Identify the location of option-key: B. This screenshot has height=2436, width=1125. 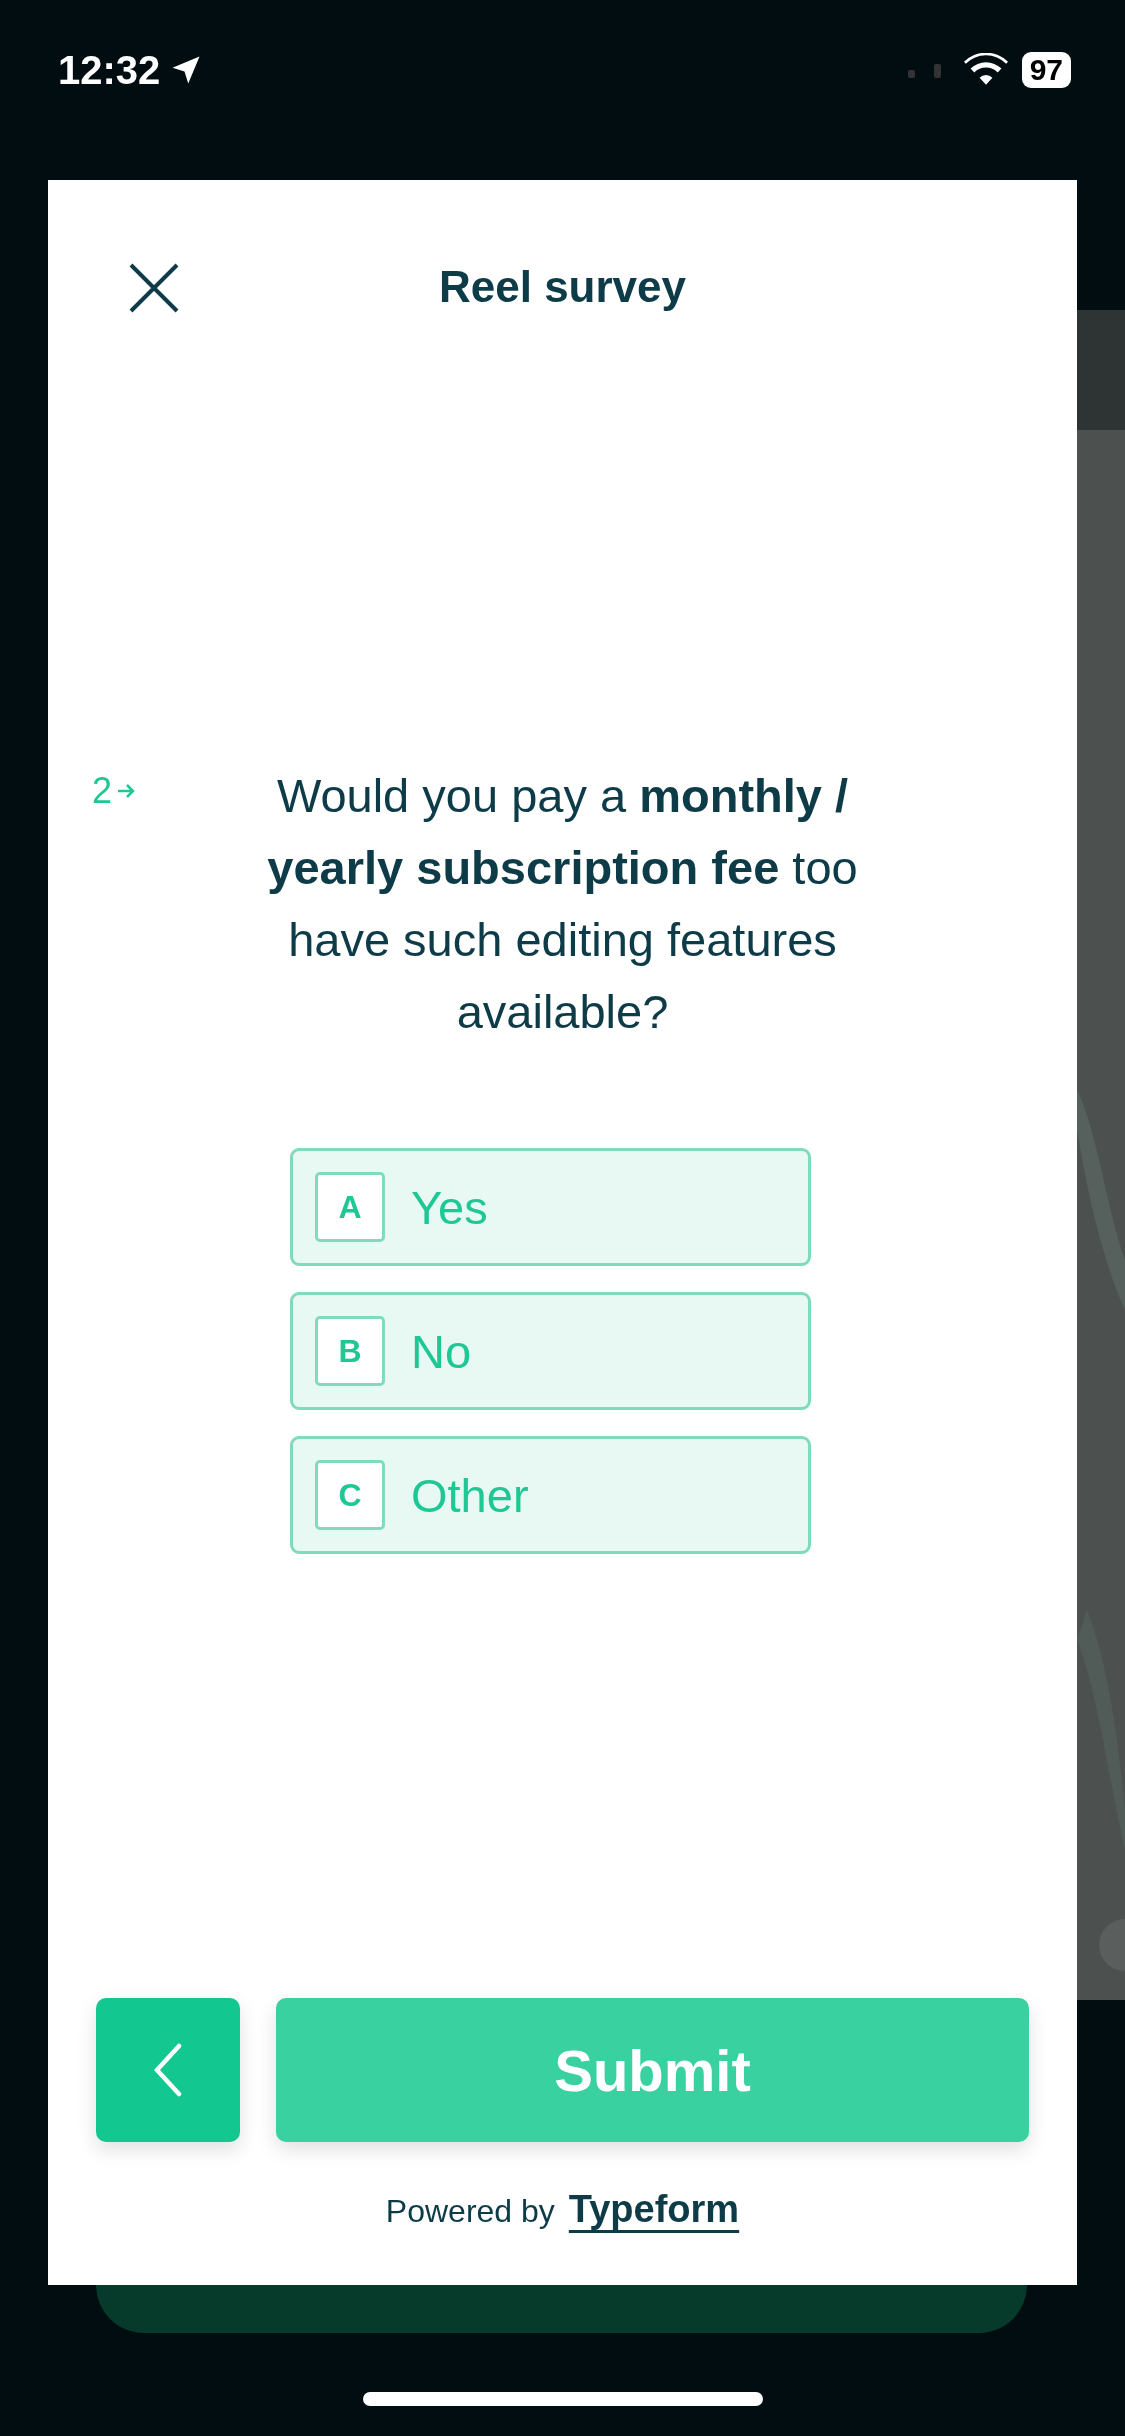
(350, 1351).